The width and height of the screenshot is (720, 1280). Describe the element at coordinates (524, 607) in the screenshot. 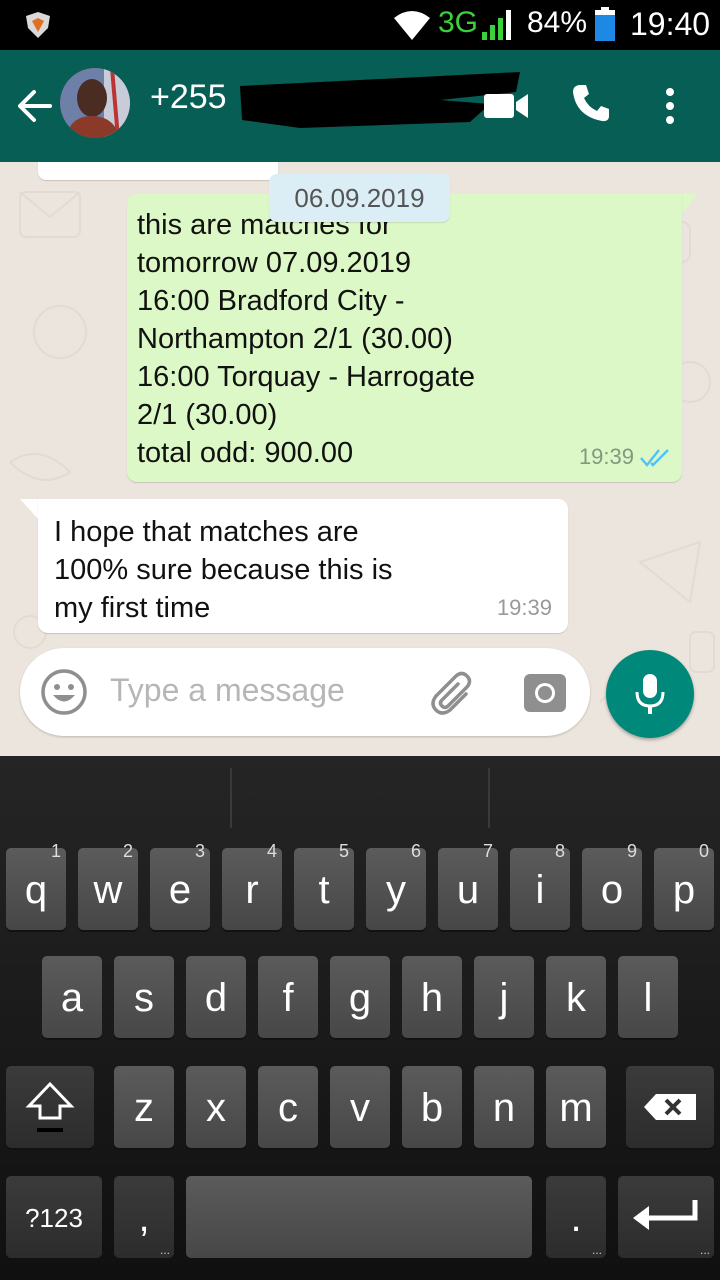

I see `incoming-message-time: 19:39` at that location.